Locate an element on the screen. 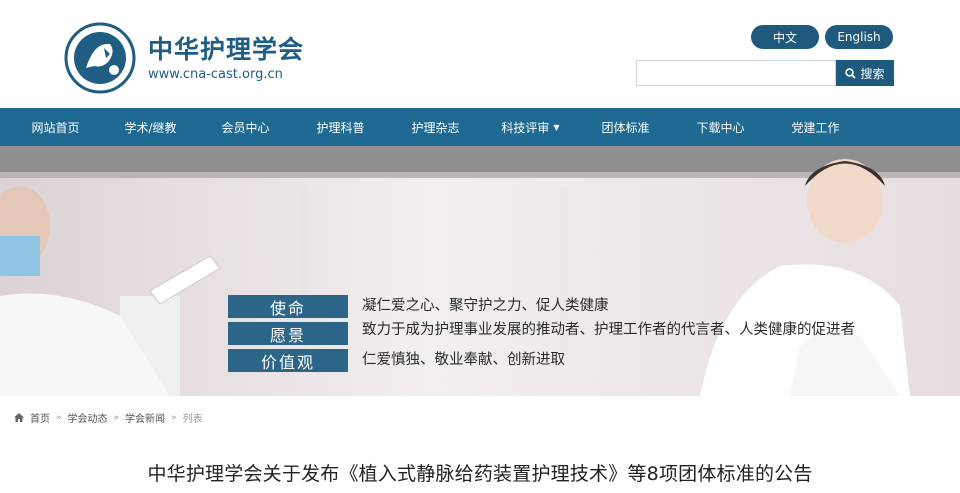 The height and width of the screenshot is (493, 960). breadcrumb: 首页 » 学会动态 » 学会新闻 » 列表 is located at coordinates (108, 417).